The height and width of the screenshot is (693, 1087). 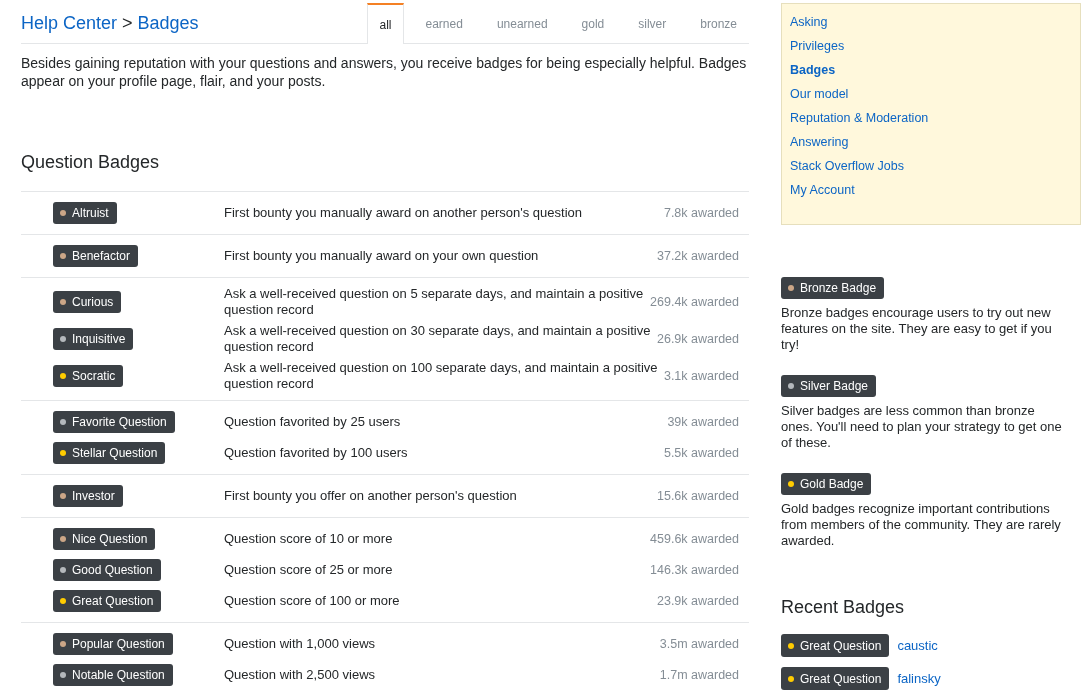 What do you see at coordinates (694, 302) in the screenshot?
I see `awarded-count: 269.4k awarded` at bounding box center [694, 302].